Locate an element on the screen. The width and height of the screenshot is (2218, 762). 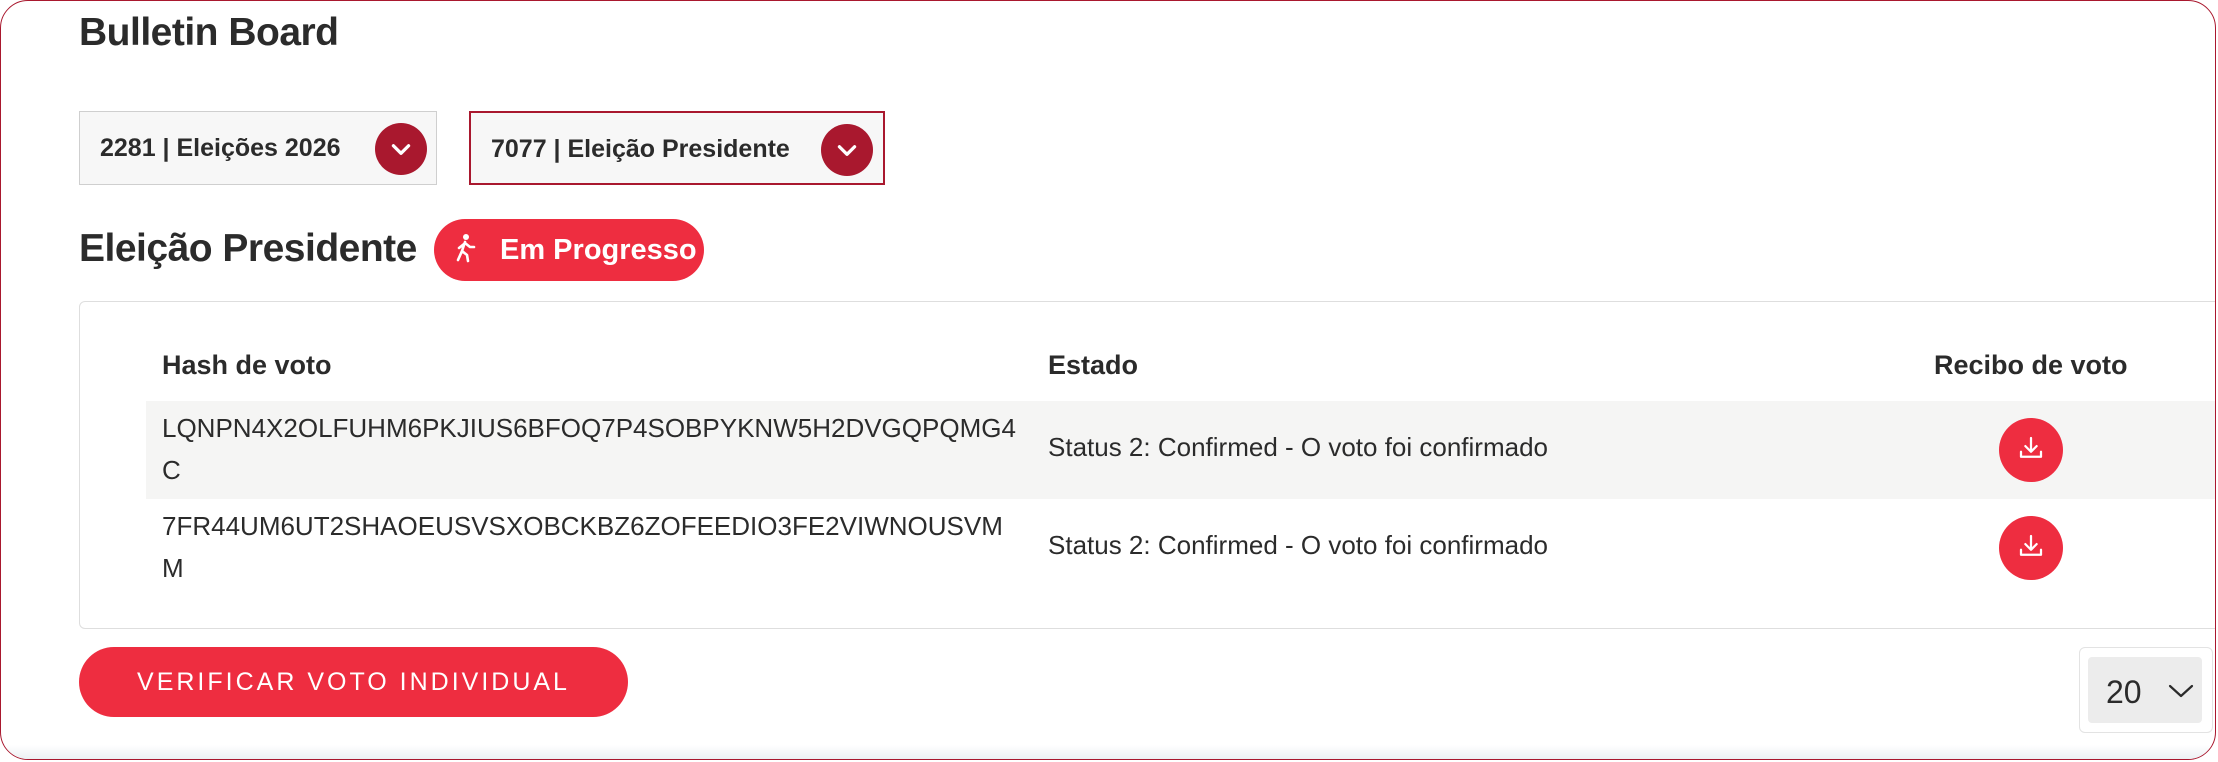
page-size-select: 20 is located at coordinates (2145, 690).